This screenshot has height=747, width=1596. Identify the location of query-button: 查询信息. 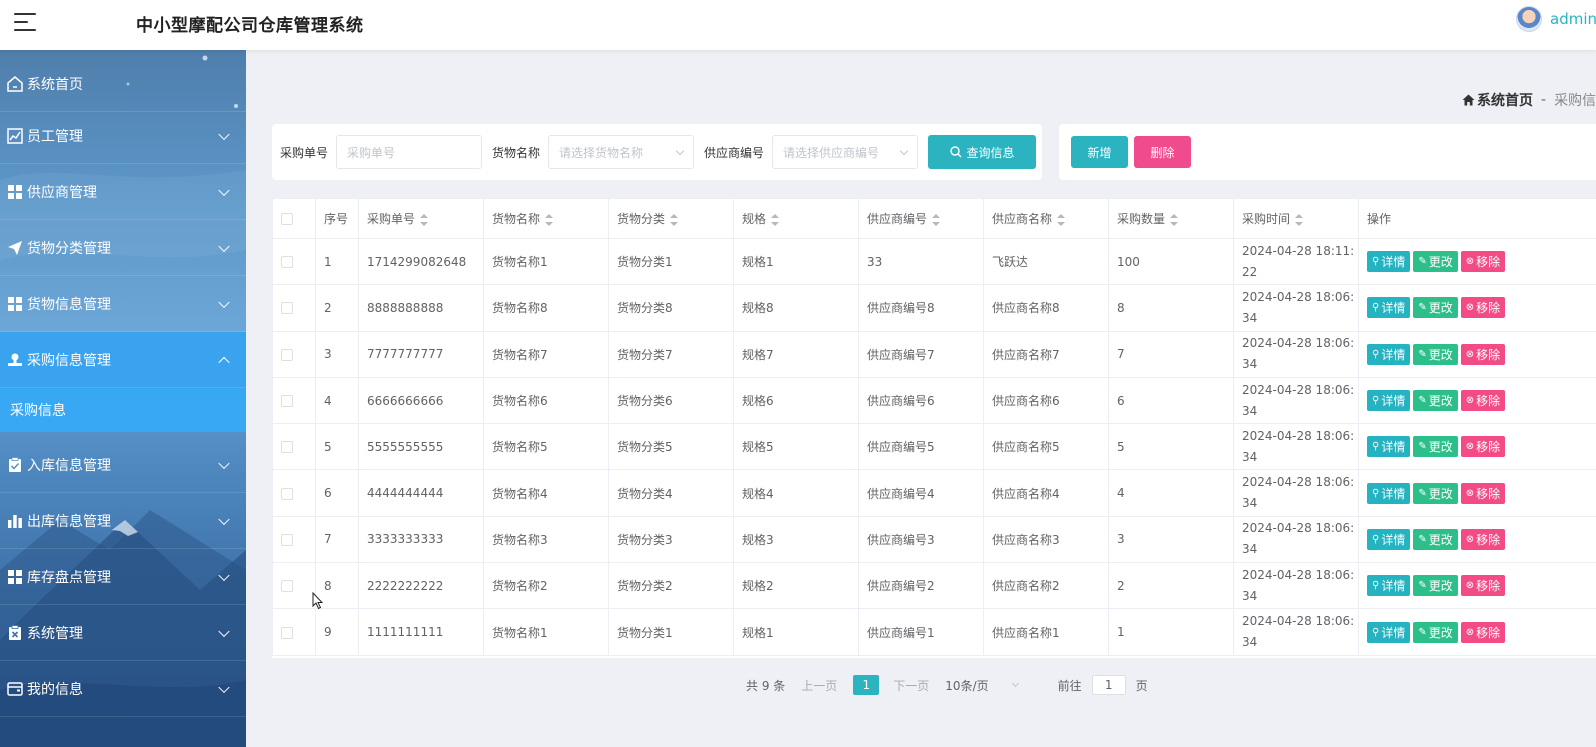
(982, 152).